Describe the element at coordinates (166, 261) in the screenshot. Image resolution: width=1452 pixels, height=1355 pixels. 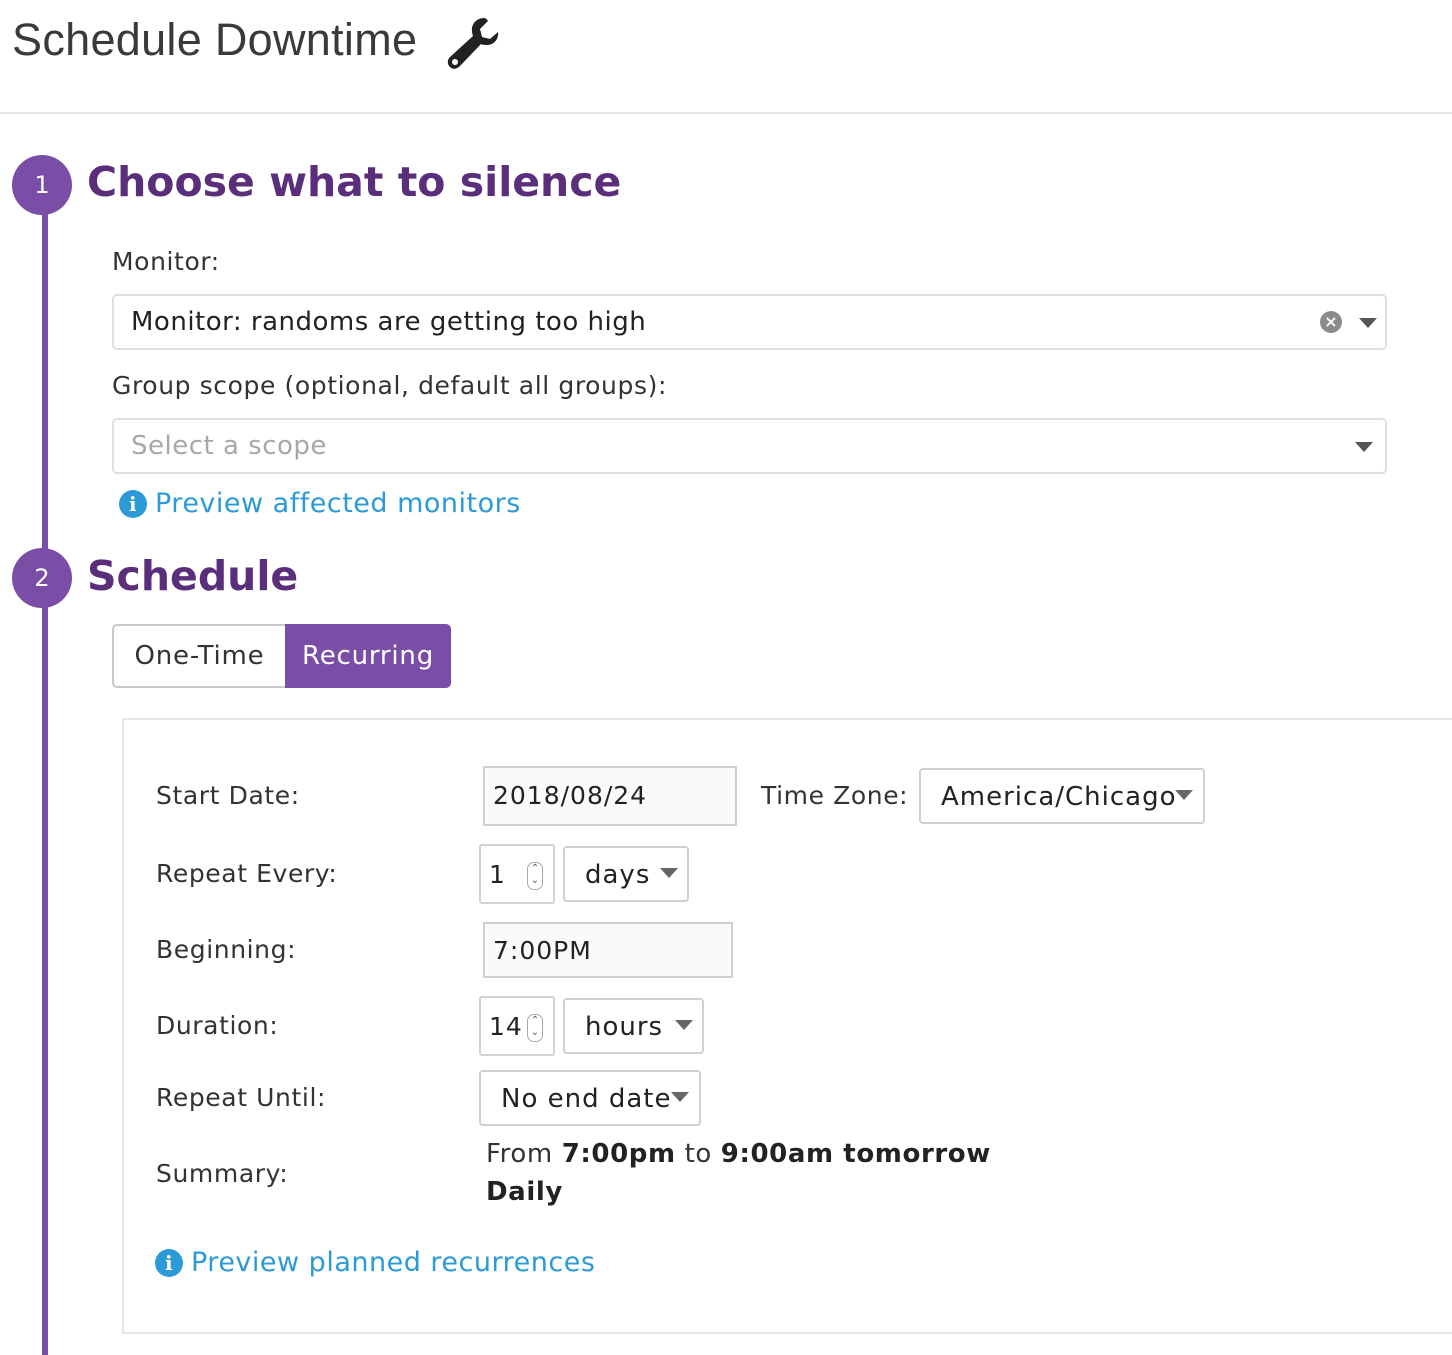
I see `monitor-label: Monitor:` at that location.